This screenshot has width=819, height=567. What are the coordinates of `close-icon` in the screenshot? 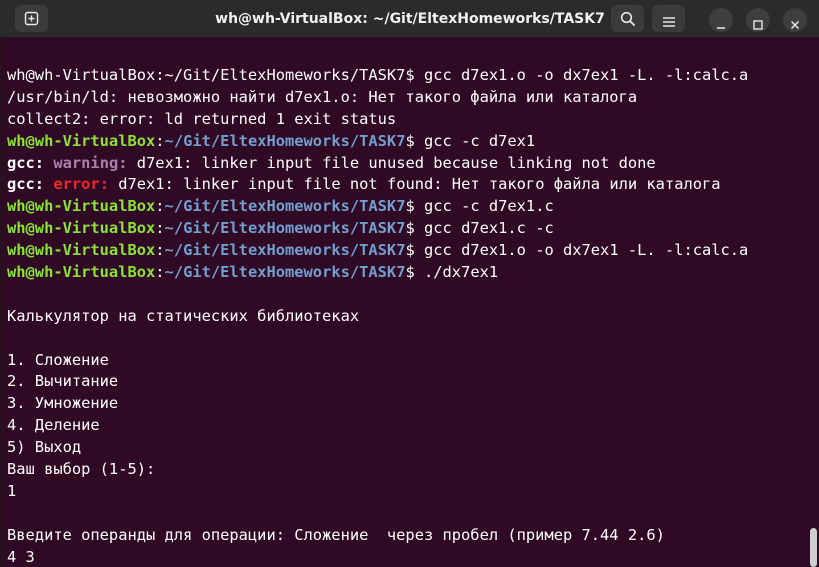 It's located at (795, 22).